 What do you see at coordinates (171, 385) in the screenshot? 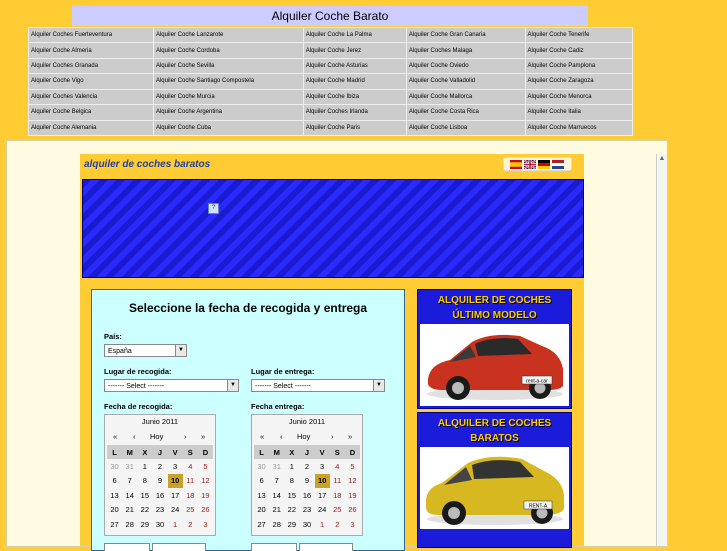
I see `pickup-place-select: ------- Select ------- ▼` at bounding box center [171, 385].